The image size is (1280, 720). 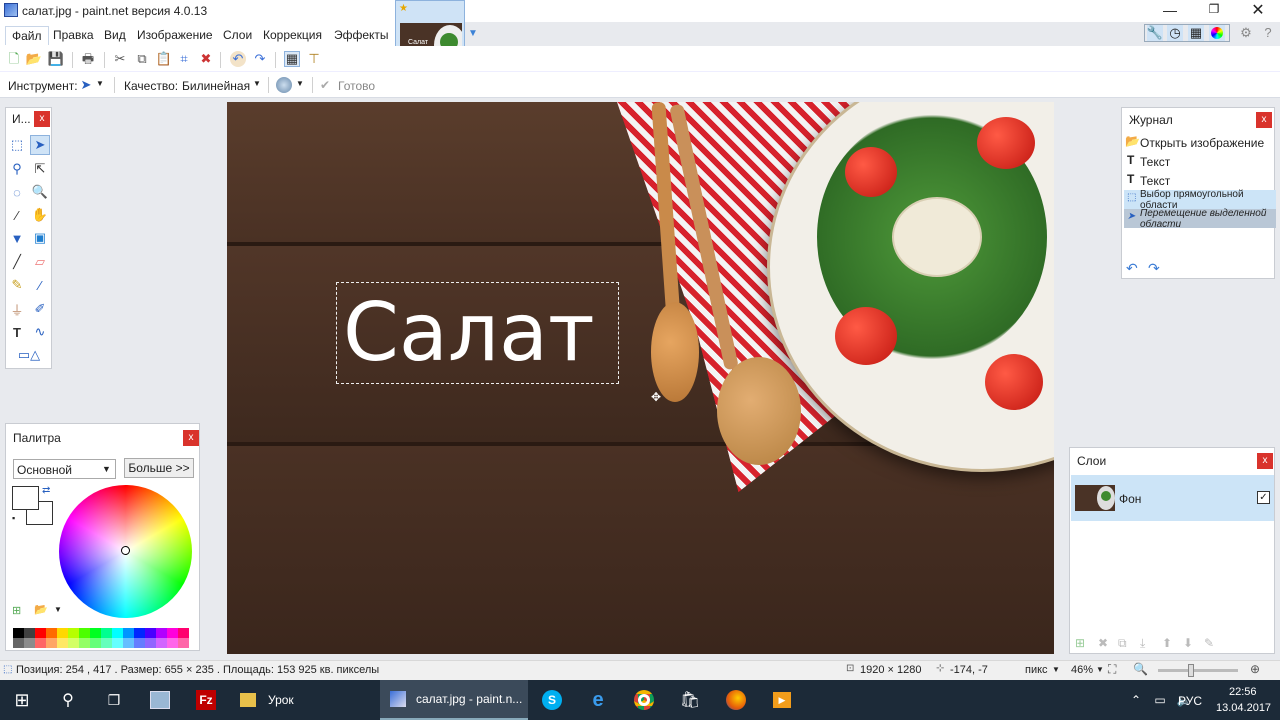 What do you see at coordinates (160, 700) in the screenshot?
I see `calculator-app-icon` at bounding box center [160, 700].